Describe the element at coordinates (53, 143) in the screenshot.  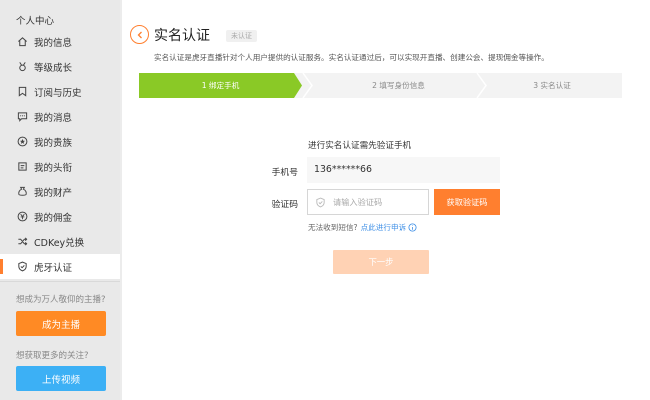
I see `sidebar-item-label: 我的贵族` at that location.